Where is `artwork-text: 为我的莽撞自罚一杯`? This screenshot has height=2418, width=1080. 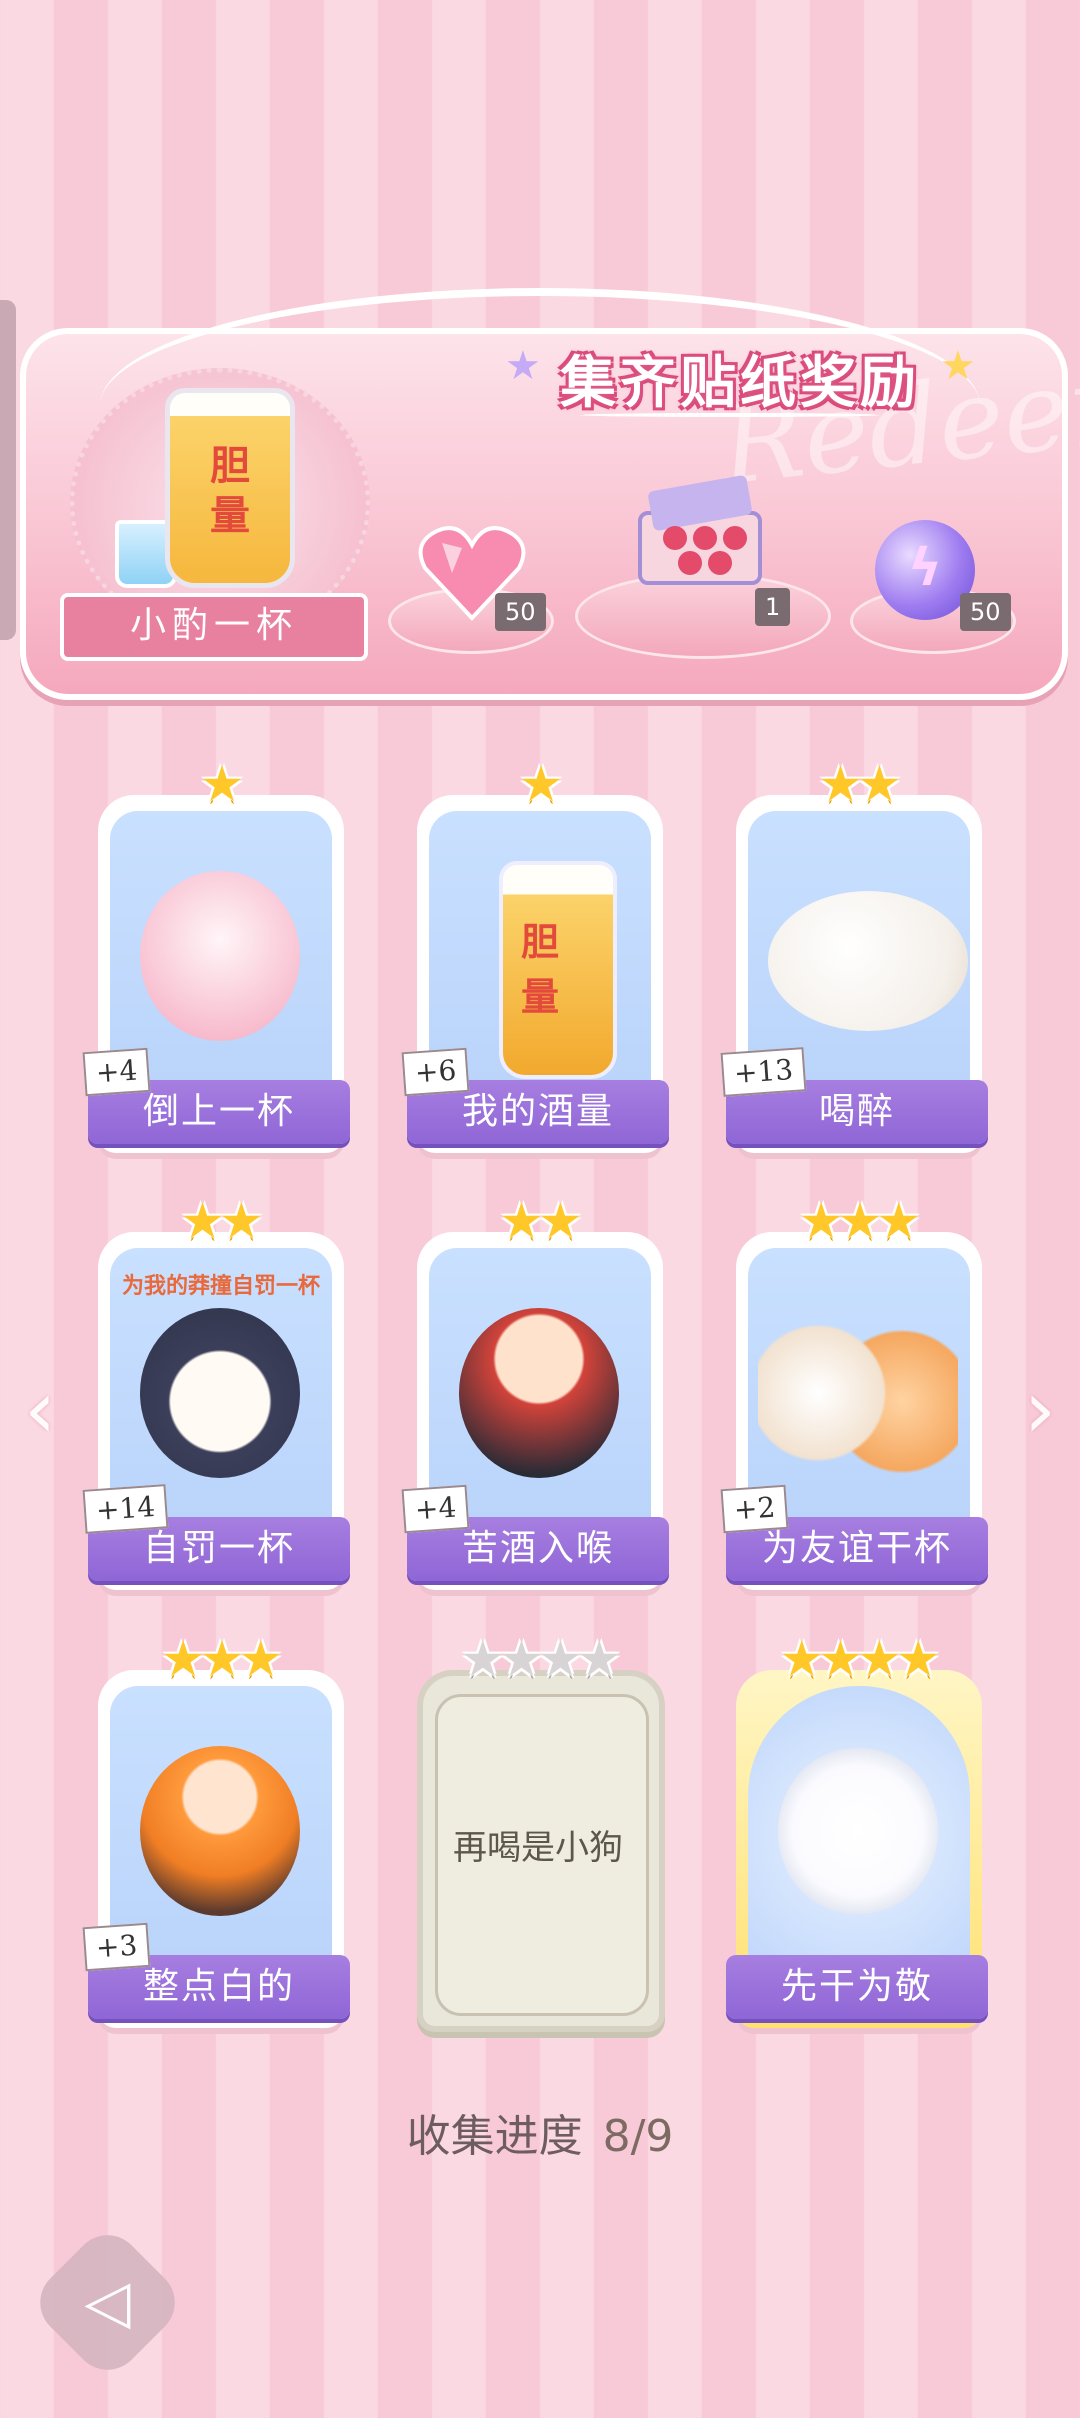
artwork-text: 为我的莽撞自罚一杯 is located at coordinates (220, 1286).